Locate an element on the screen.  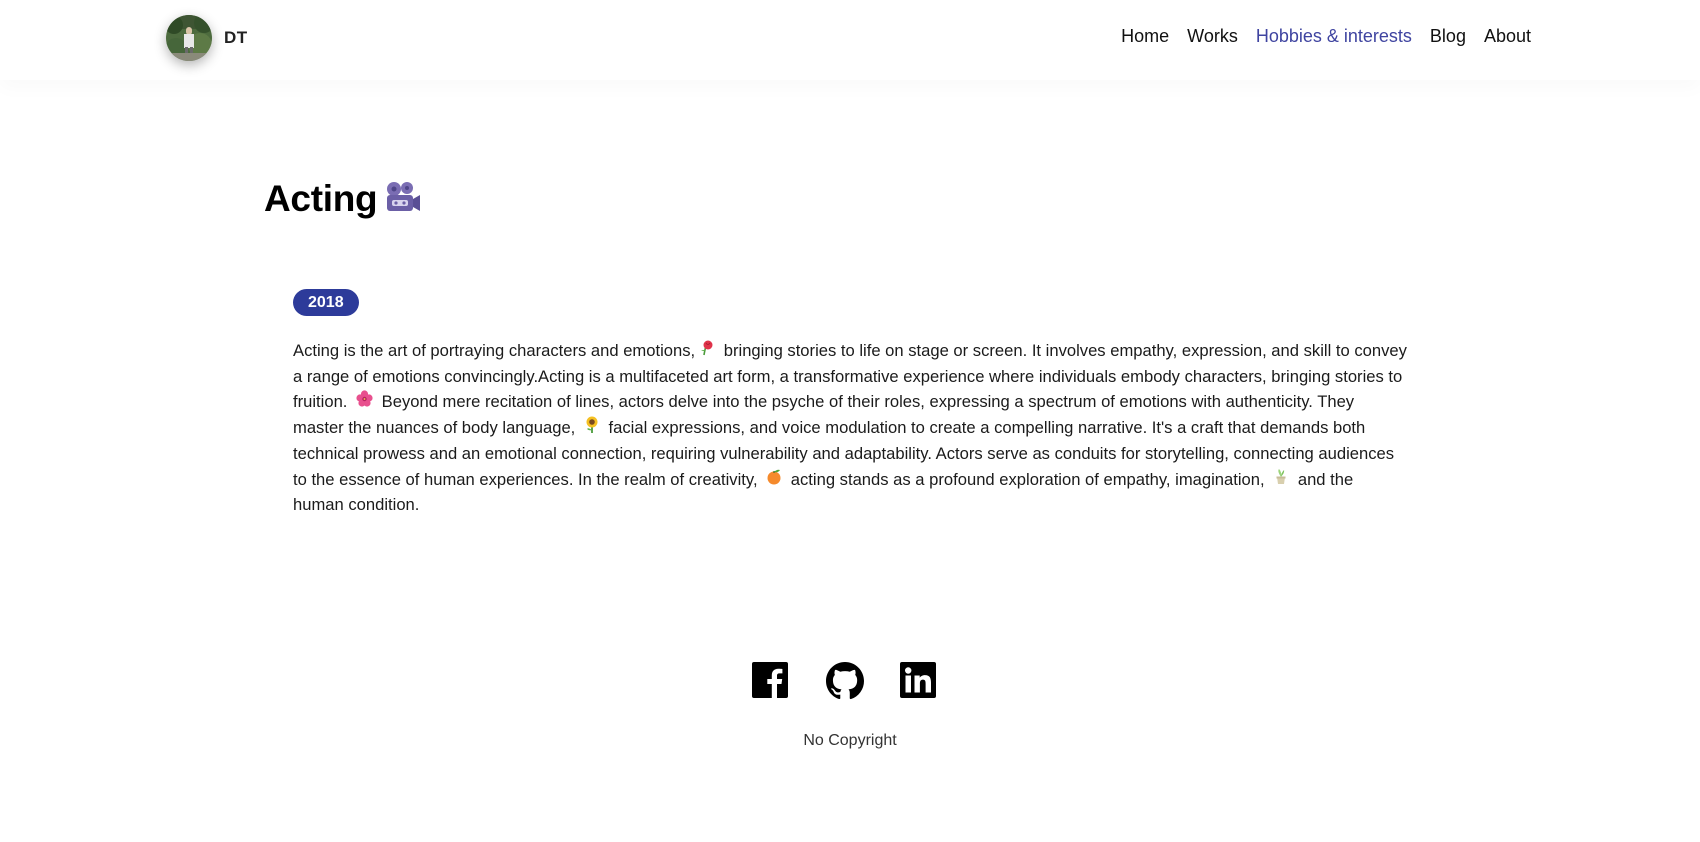
page-title: Acting is located at coordinates (321, 198).